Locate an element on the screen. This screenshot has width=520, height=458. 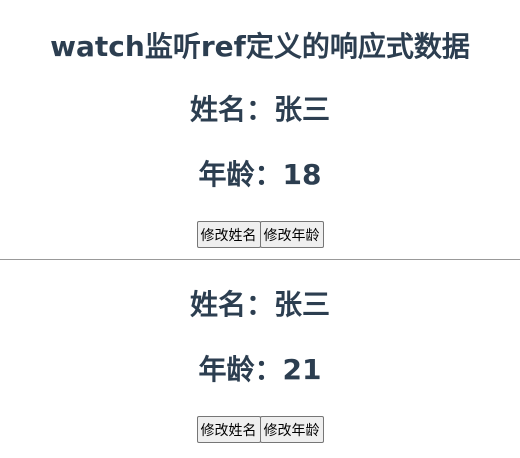
section-divider is located at coordinates (260, 259).